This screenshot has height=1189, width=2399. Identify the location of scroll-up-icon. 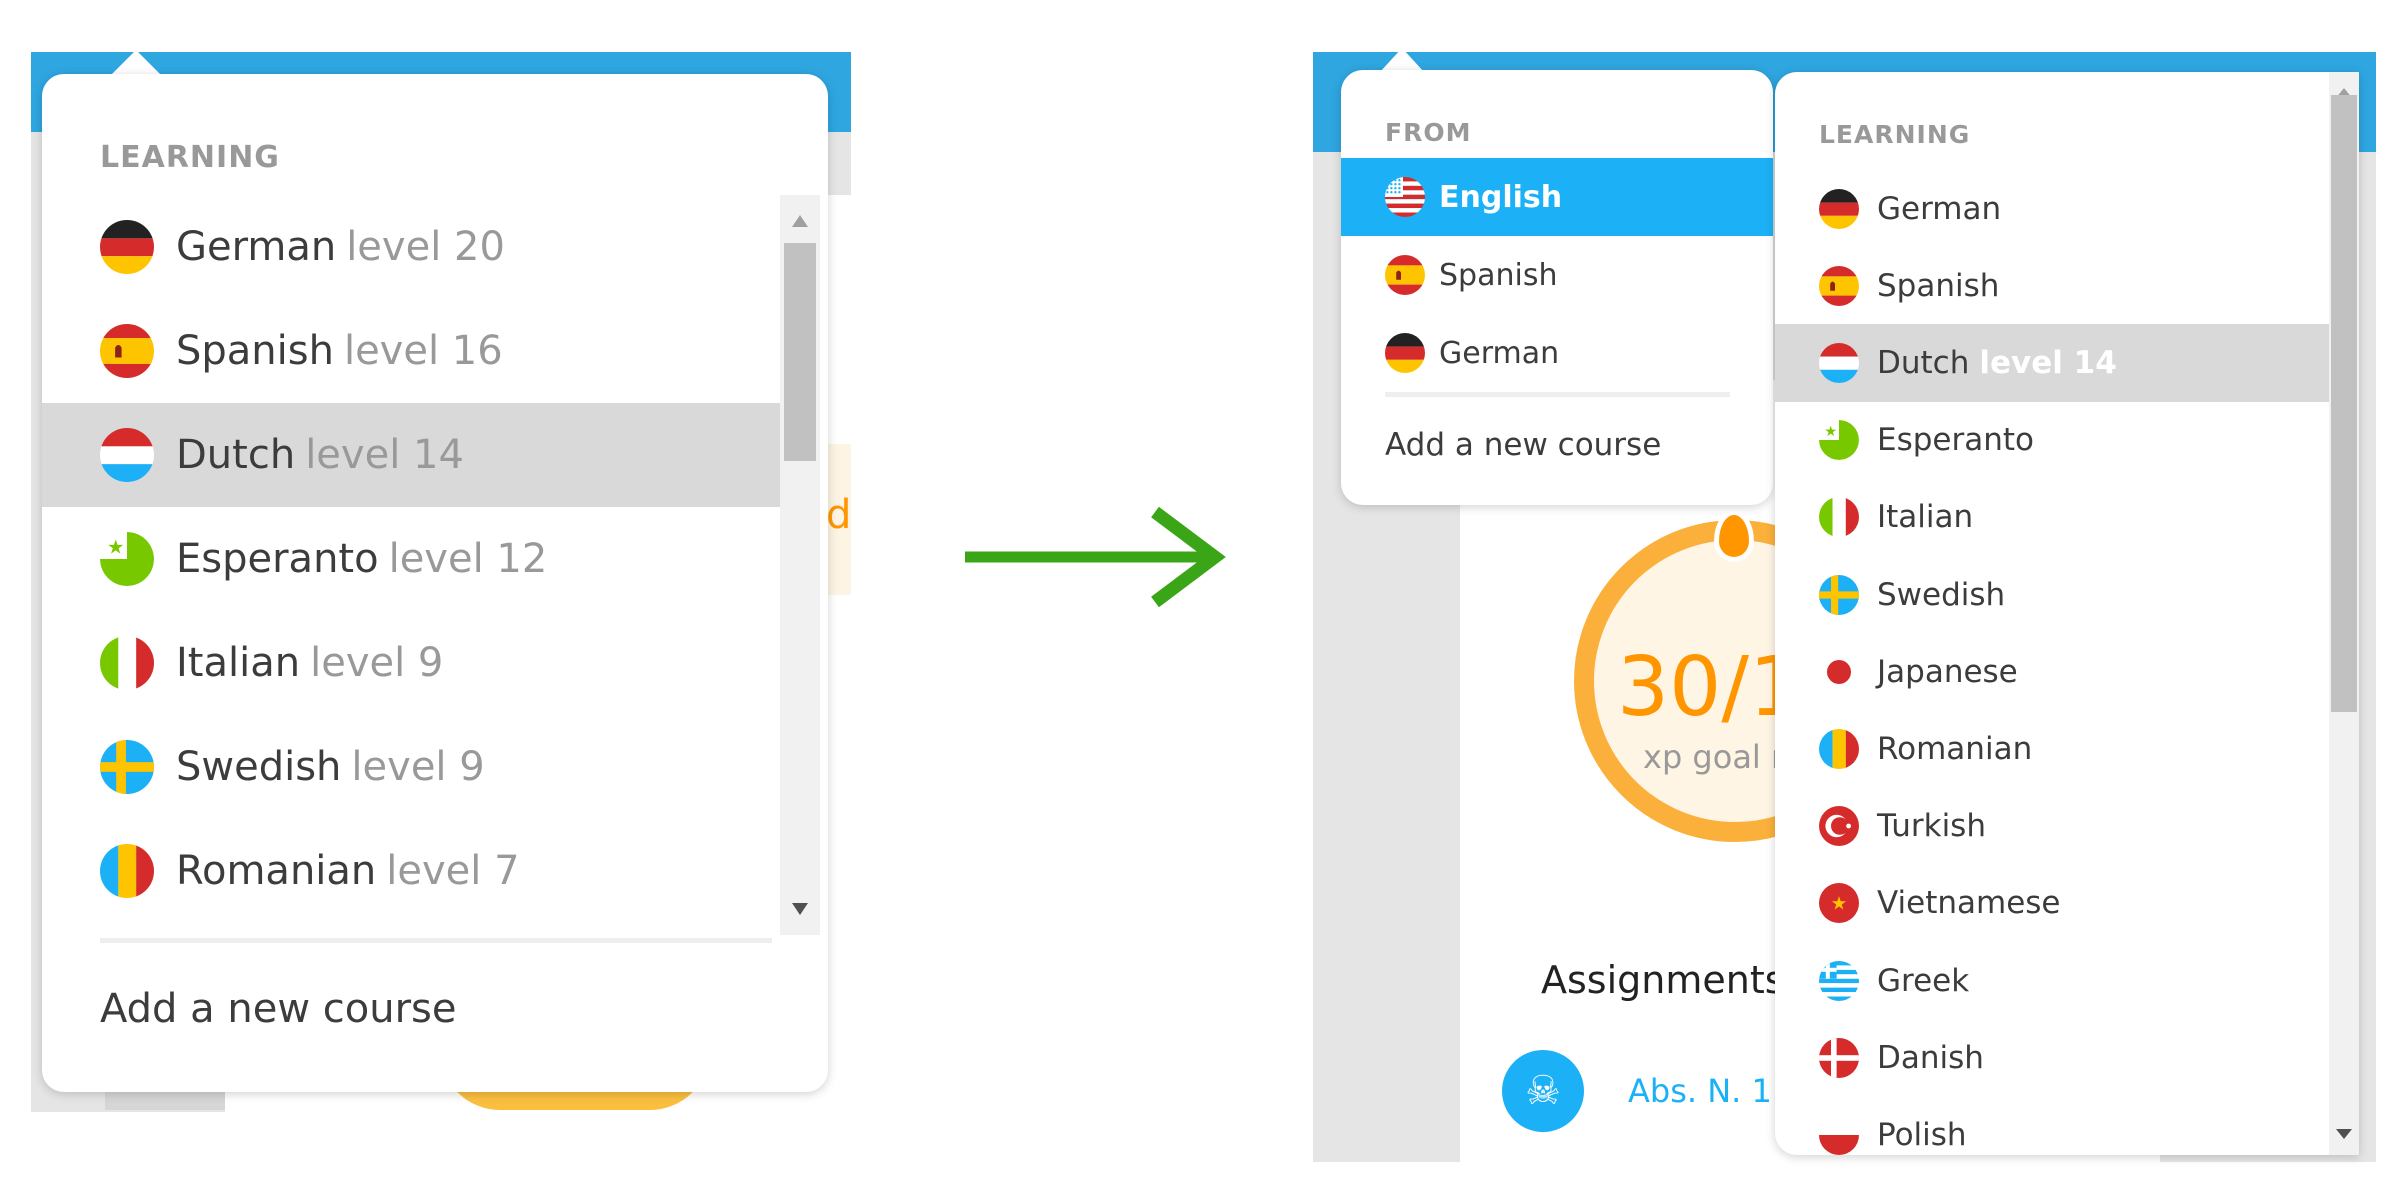
(800, 221).